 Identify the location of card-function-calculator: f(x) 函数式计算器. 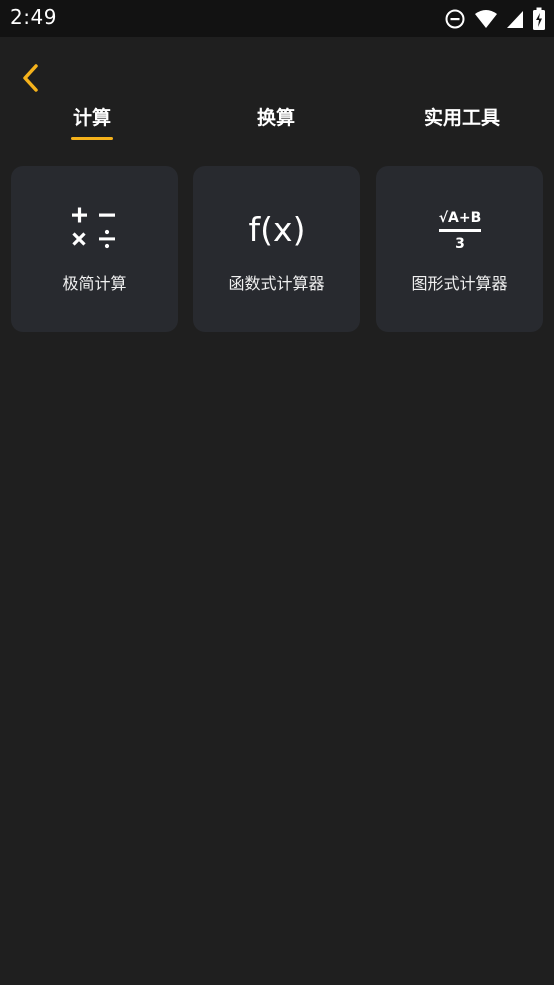
(276, 249).